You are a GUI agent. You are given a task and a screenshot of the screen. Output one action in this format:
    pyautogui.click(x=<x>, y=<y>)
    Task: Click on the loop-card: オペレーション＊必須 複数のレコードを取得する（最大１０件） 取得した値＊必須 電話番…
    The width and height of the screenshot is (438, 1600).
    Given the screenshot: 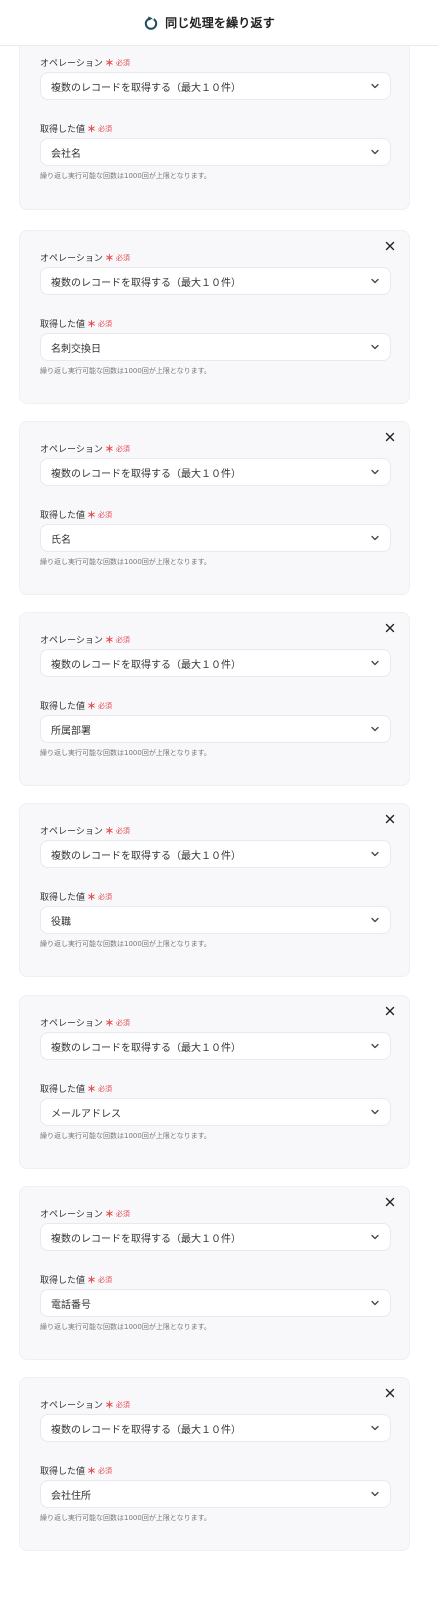 What is the action you would take?
    pyautogui.click(x=214, y=1273)
    